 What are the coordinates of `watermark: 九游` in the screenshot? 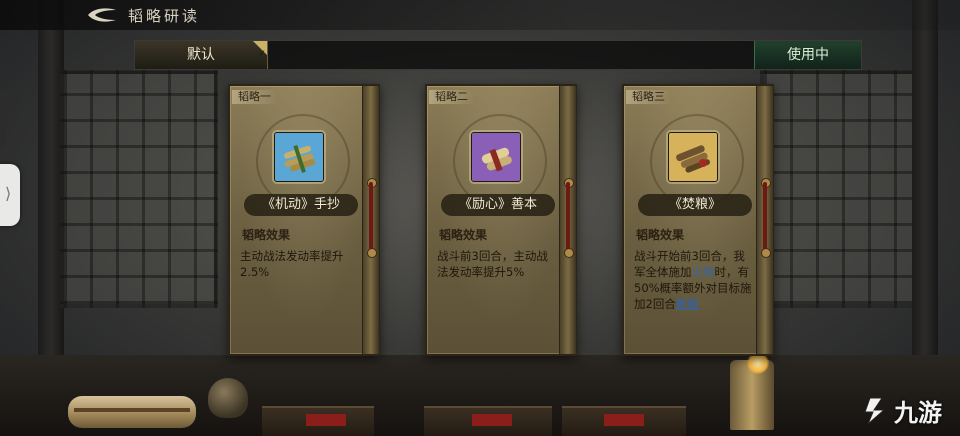 It's located at (901, 410).